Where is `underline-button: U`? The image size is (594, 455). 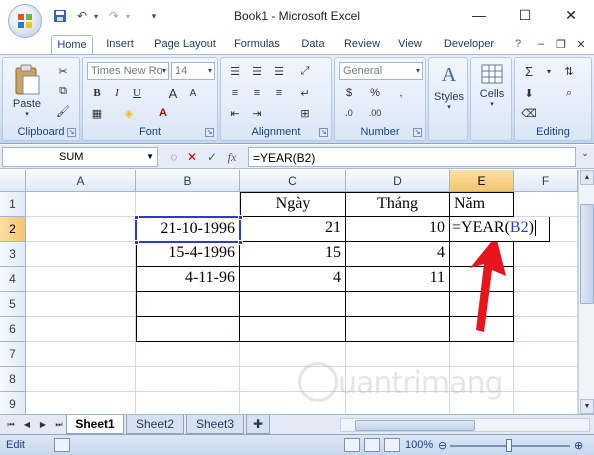
underline-button: U is located at coordinates (137, 93).